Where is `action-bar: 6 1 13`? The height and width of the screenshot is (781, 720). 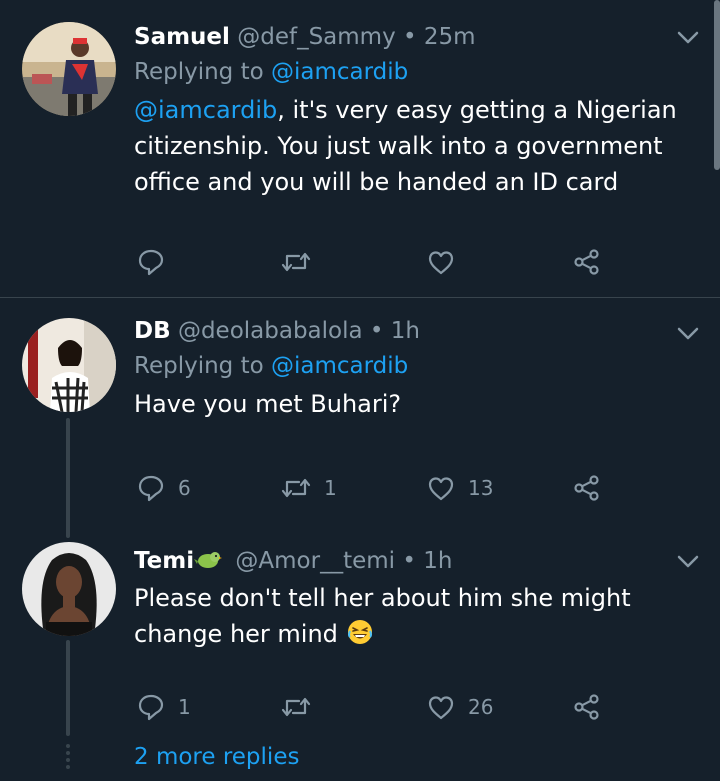 action-bar: 6 1 13 is located at coordinates (374, 488).